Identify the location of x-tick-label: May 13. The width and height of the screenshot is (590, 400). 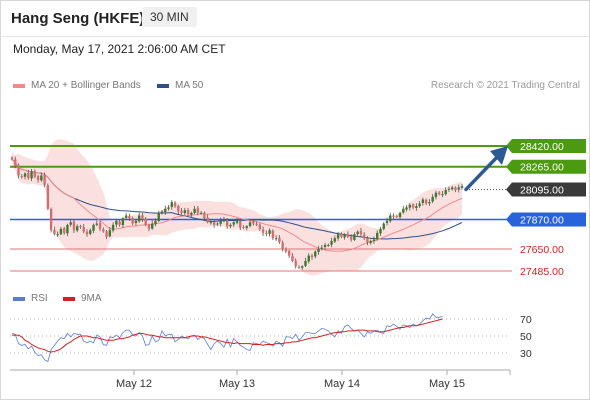
(237, 384).